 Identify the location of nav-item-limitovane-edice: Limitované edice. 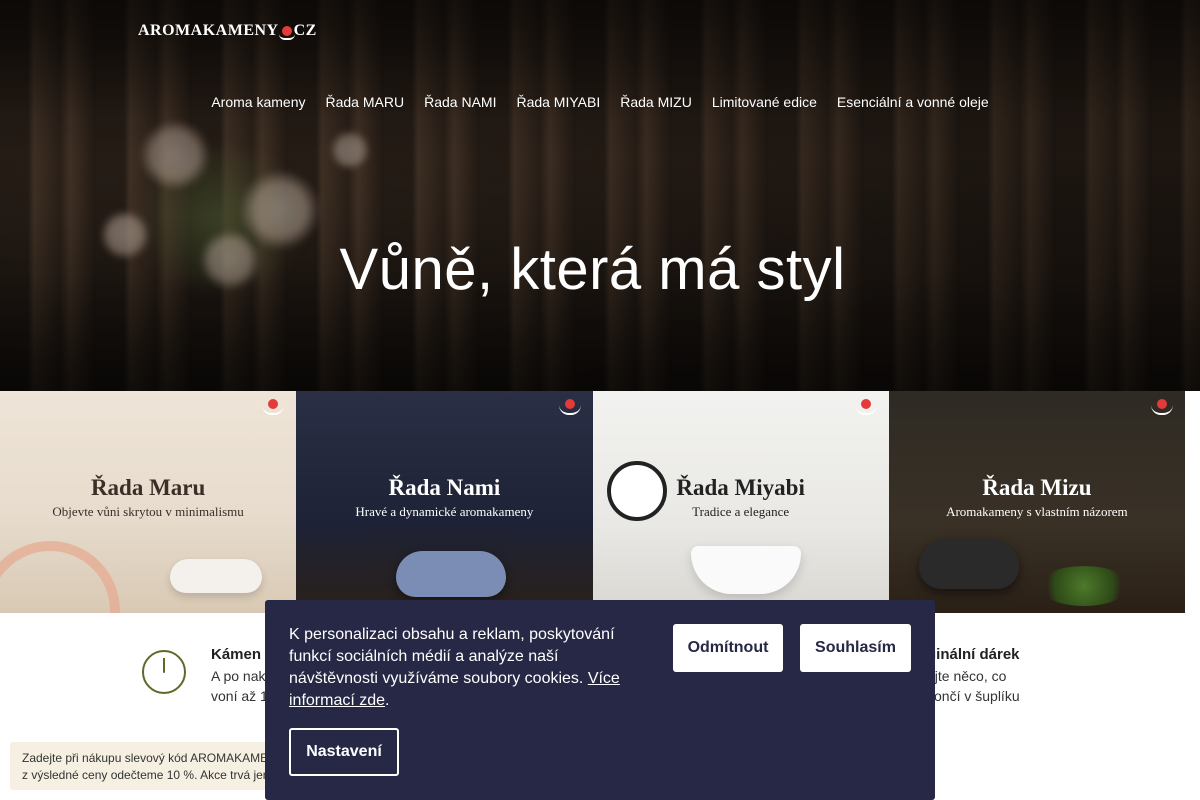
(764, 102).